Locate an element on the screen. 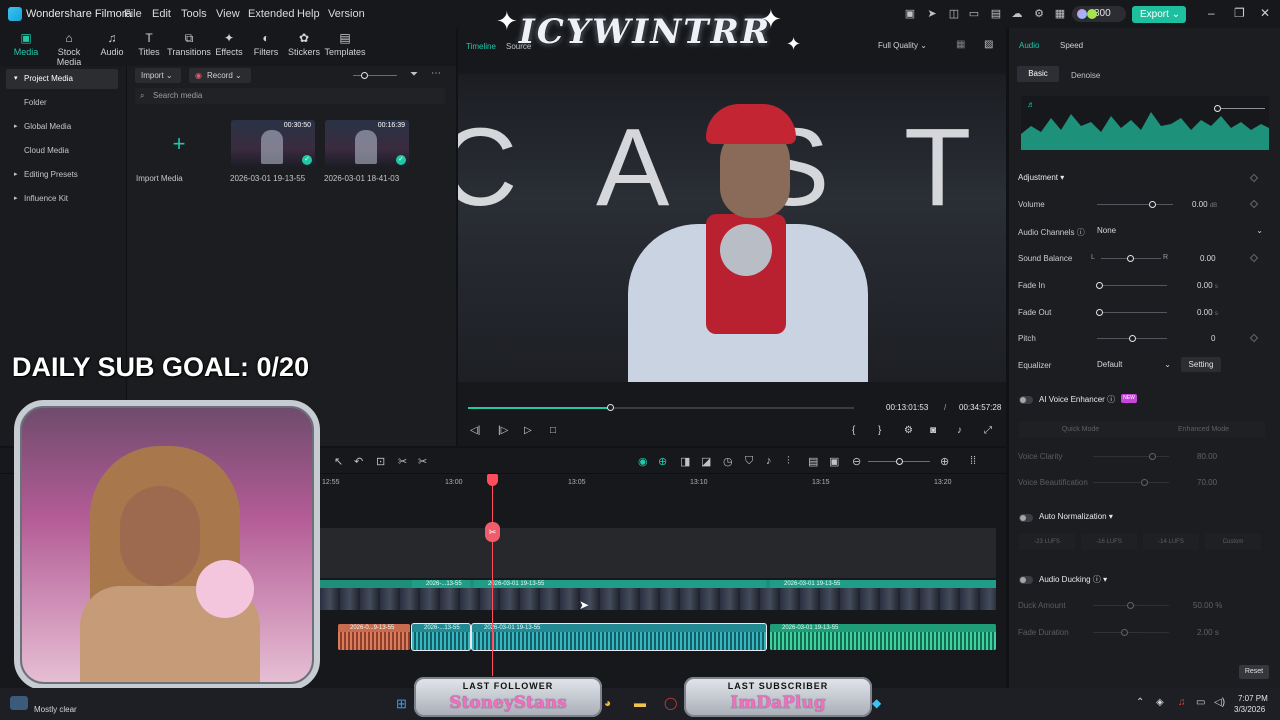  split-icon: ✂ is located at coordinates (402, 461).